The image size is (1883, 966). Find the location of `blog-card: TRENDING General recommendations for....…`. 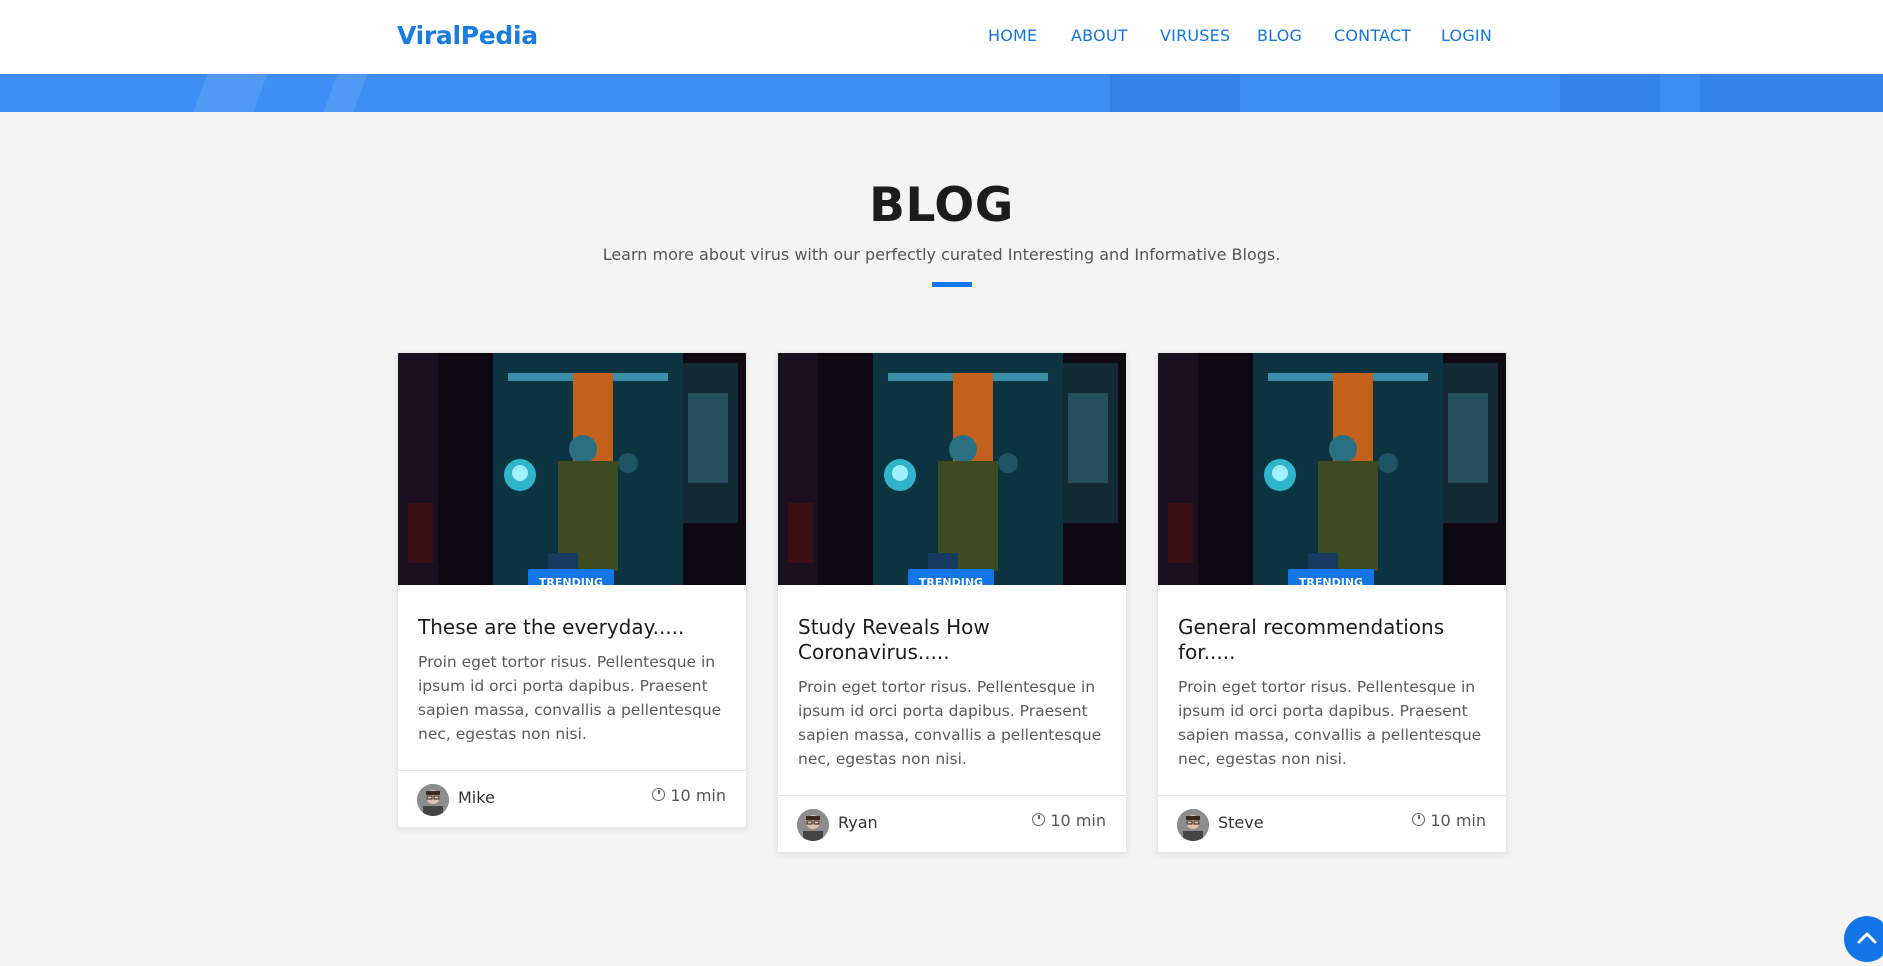

blog-card: TRENDING General recommendations for....… is located at coordinates (1332, 602).